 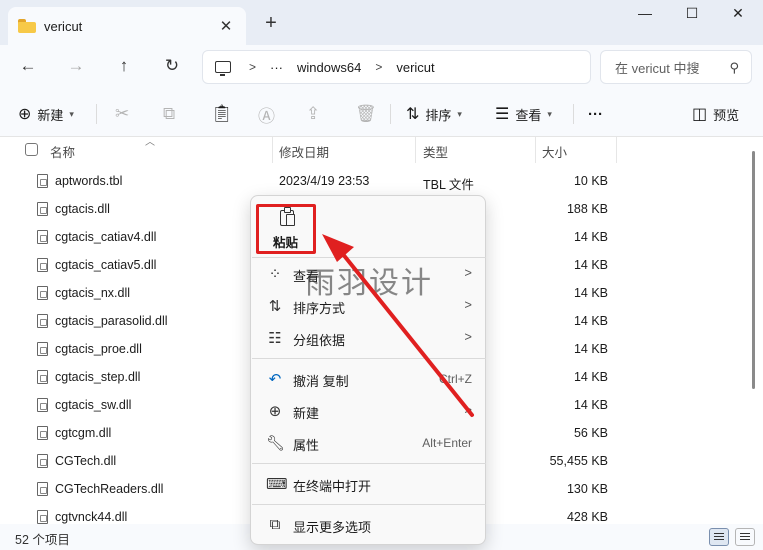 I want to click on new-button: ⊕ 新建 ▾, so click(x=46, y=114).